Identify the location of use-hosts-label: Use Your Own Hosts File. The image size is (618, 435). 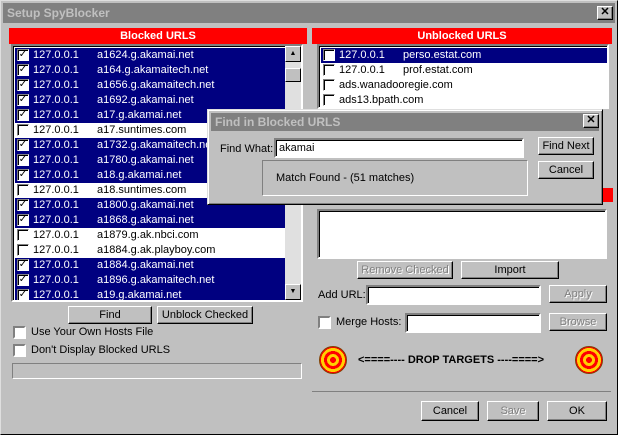
(92, 332).